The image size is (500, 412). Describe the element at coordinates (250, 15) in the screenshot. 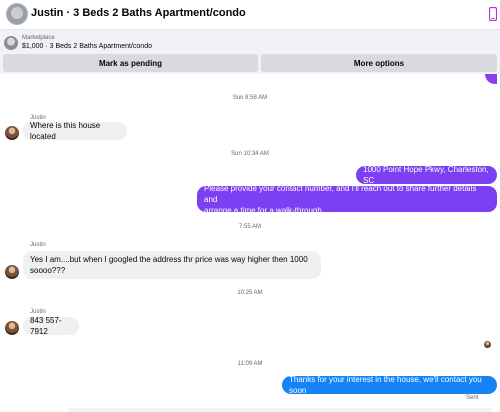

I see `chat-header: Justin · 3 Beds 2 Baths Apartment/condo` at that location.